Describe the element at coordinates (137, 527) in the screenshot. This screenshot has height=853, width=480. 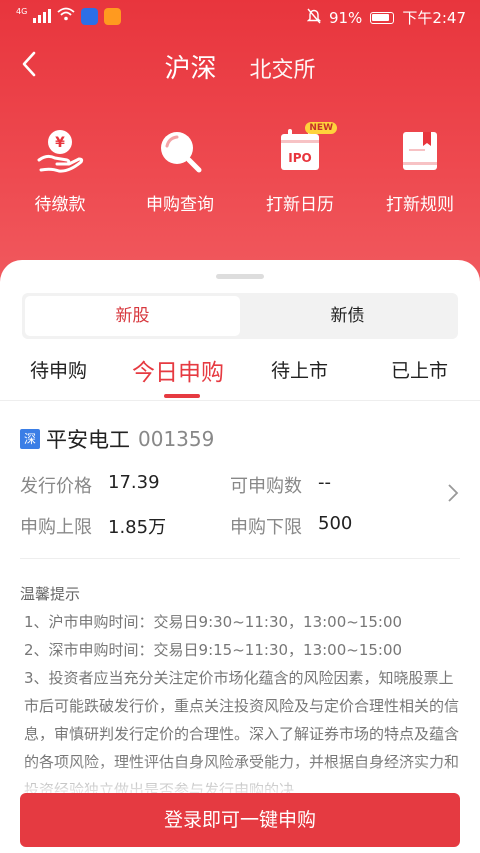
I see `upper-limit-value: 1.85万` at that location.